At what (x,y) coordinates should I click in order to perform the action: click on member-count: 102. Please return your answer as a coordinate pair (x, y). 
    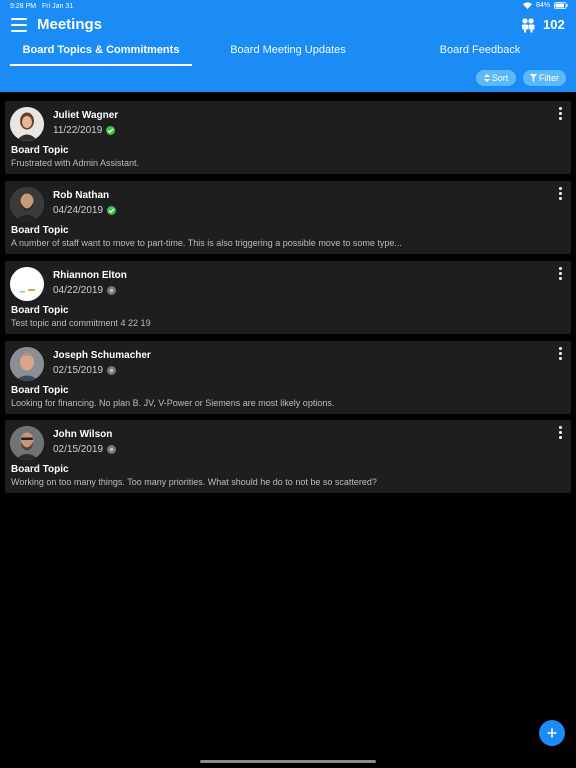
    Looking at the image, I should click on (554, 24).